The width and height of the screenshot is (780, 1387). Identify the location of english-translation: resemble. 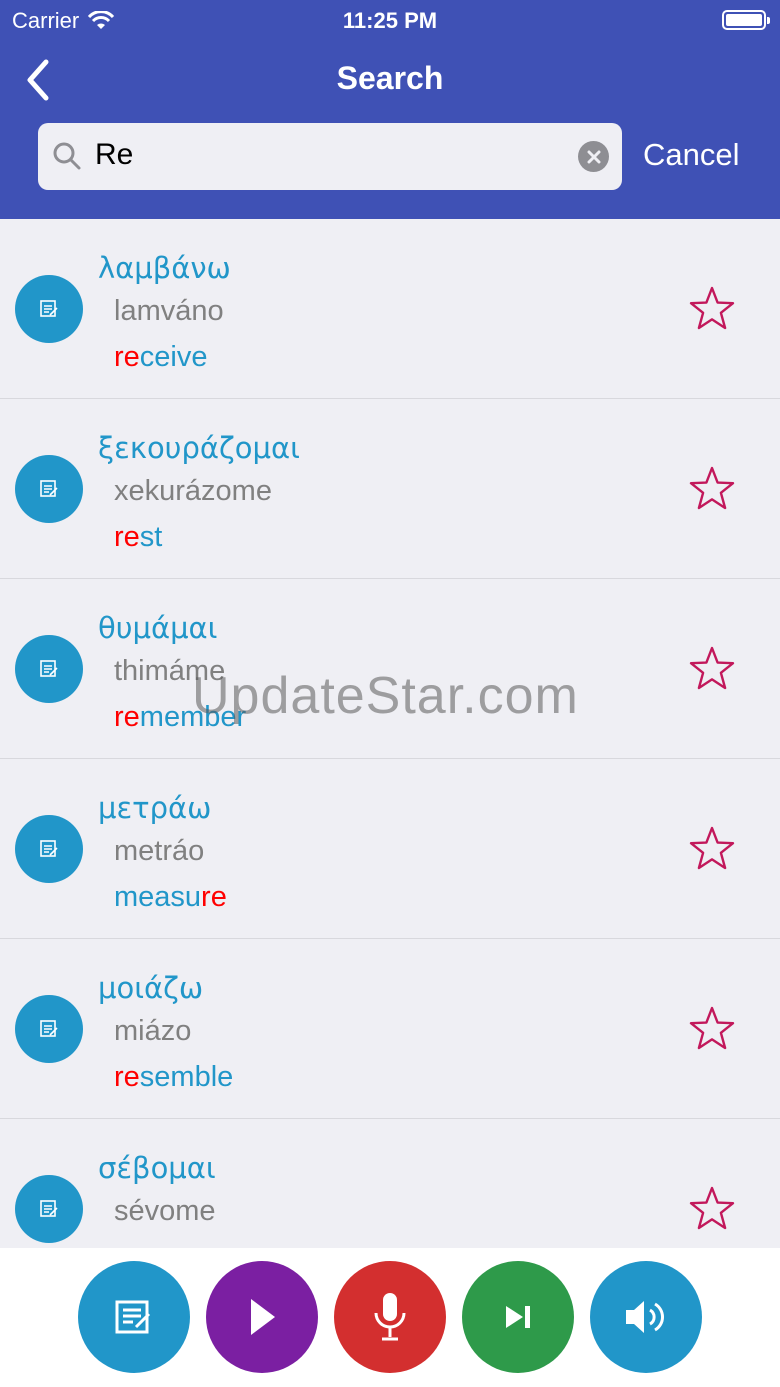
(173, 1077).